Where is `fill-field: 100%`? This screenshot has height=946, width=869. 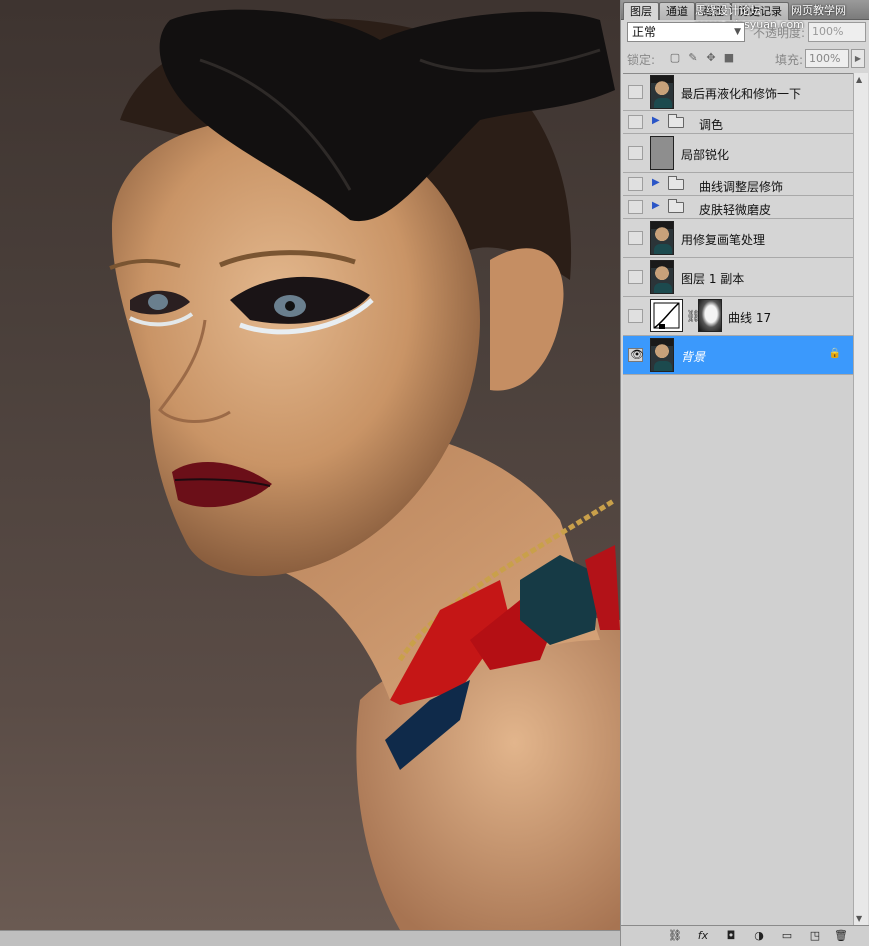
fill-field: 100% is located at coordinates (827, 58).